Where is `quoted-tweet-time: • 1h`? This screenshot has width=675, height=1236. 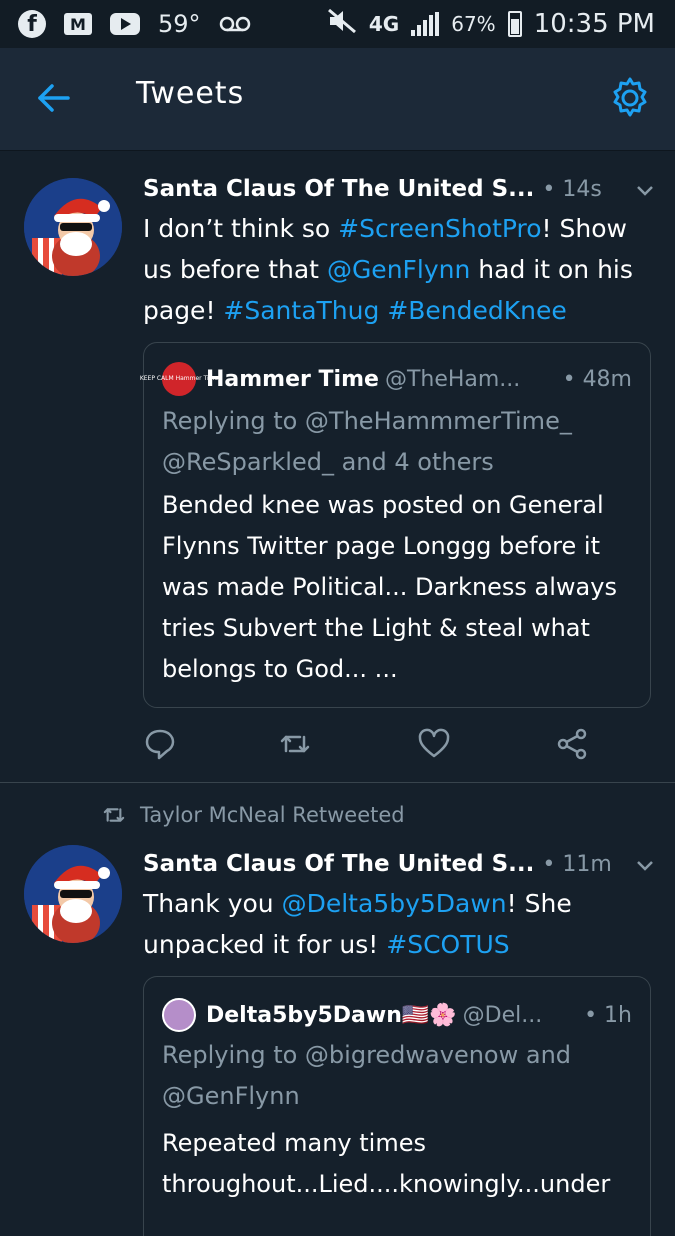 quoted-tweet-time: • 1h is located at coordinates (608, 1015).